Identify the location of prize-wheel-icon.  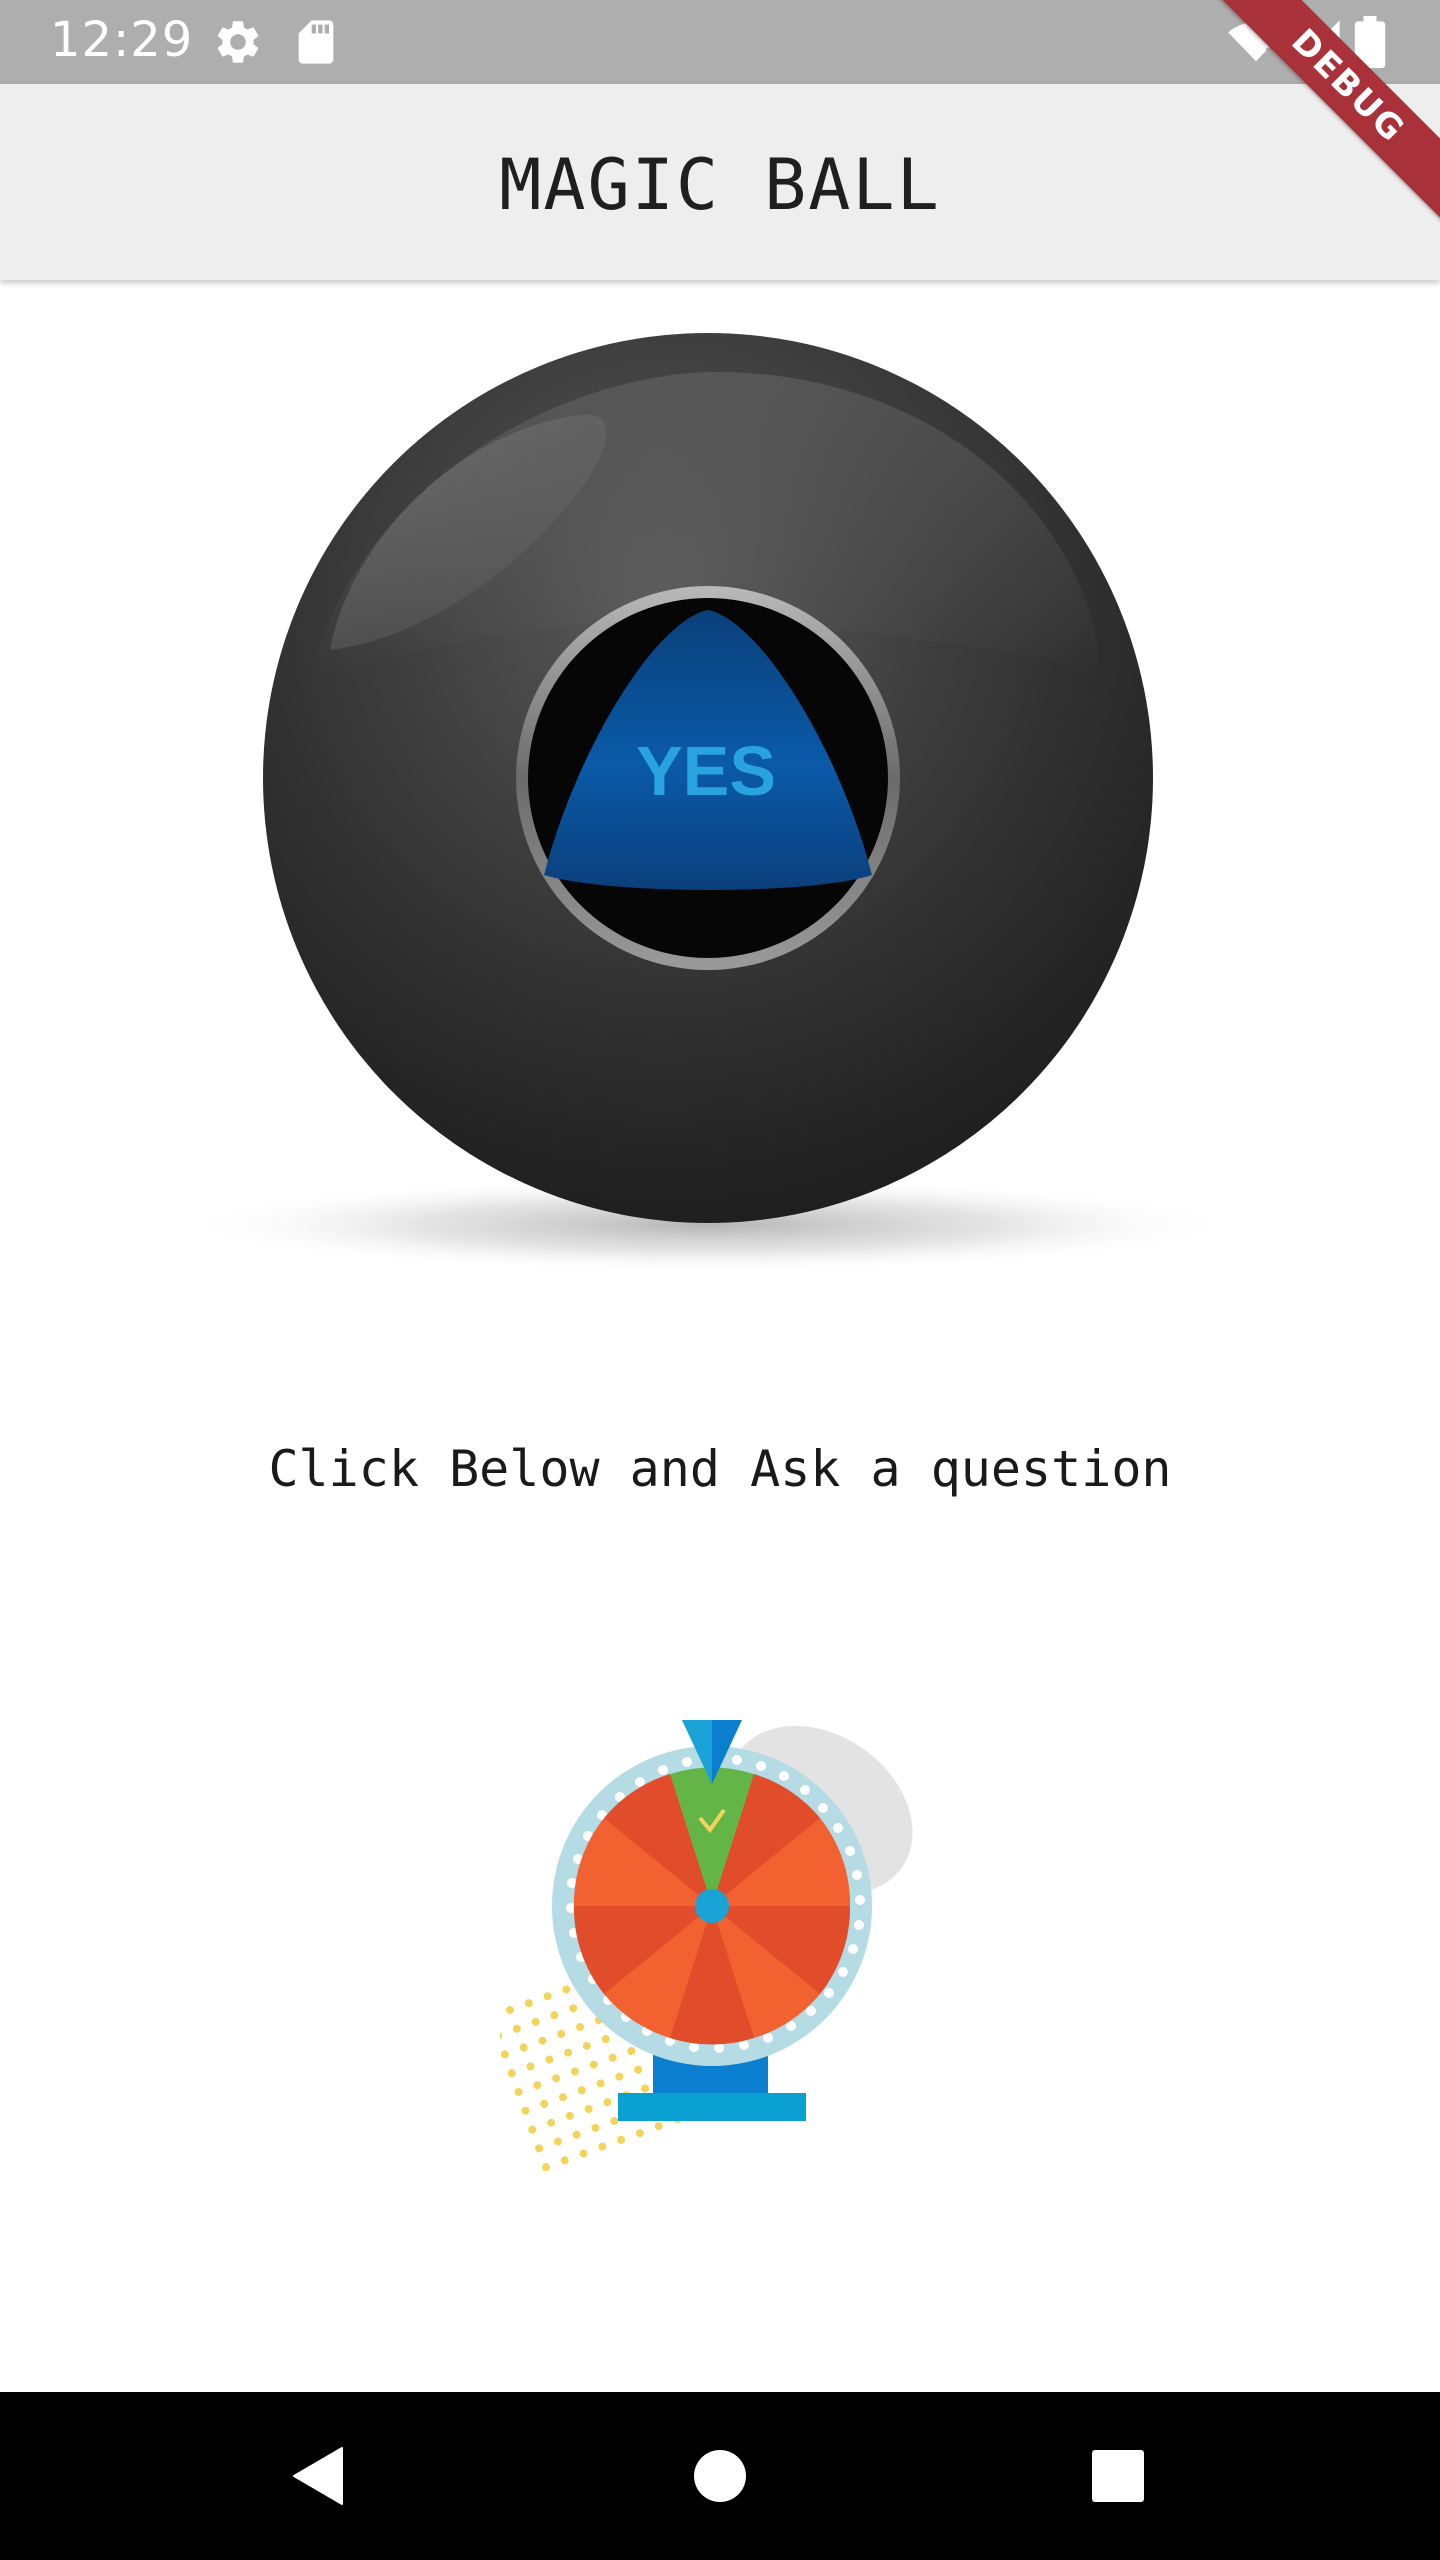
(700, 1946).